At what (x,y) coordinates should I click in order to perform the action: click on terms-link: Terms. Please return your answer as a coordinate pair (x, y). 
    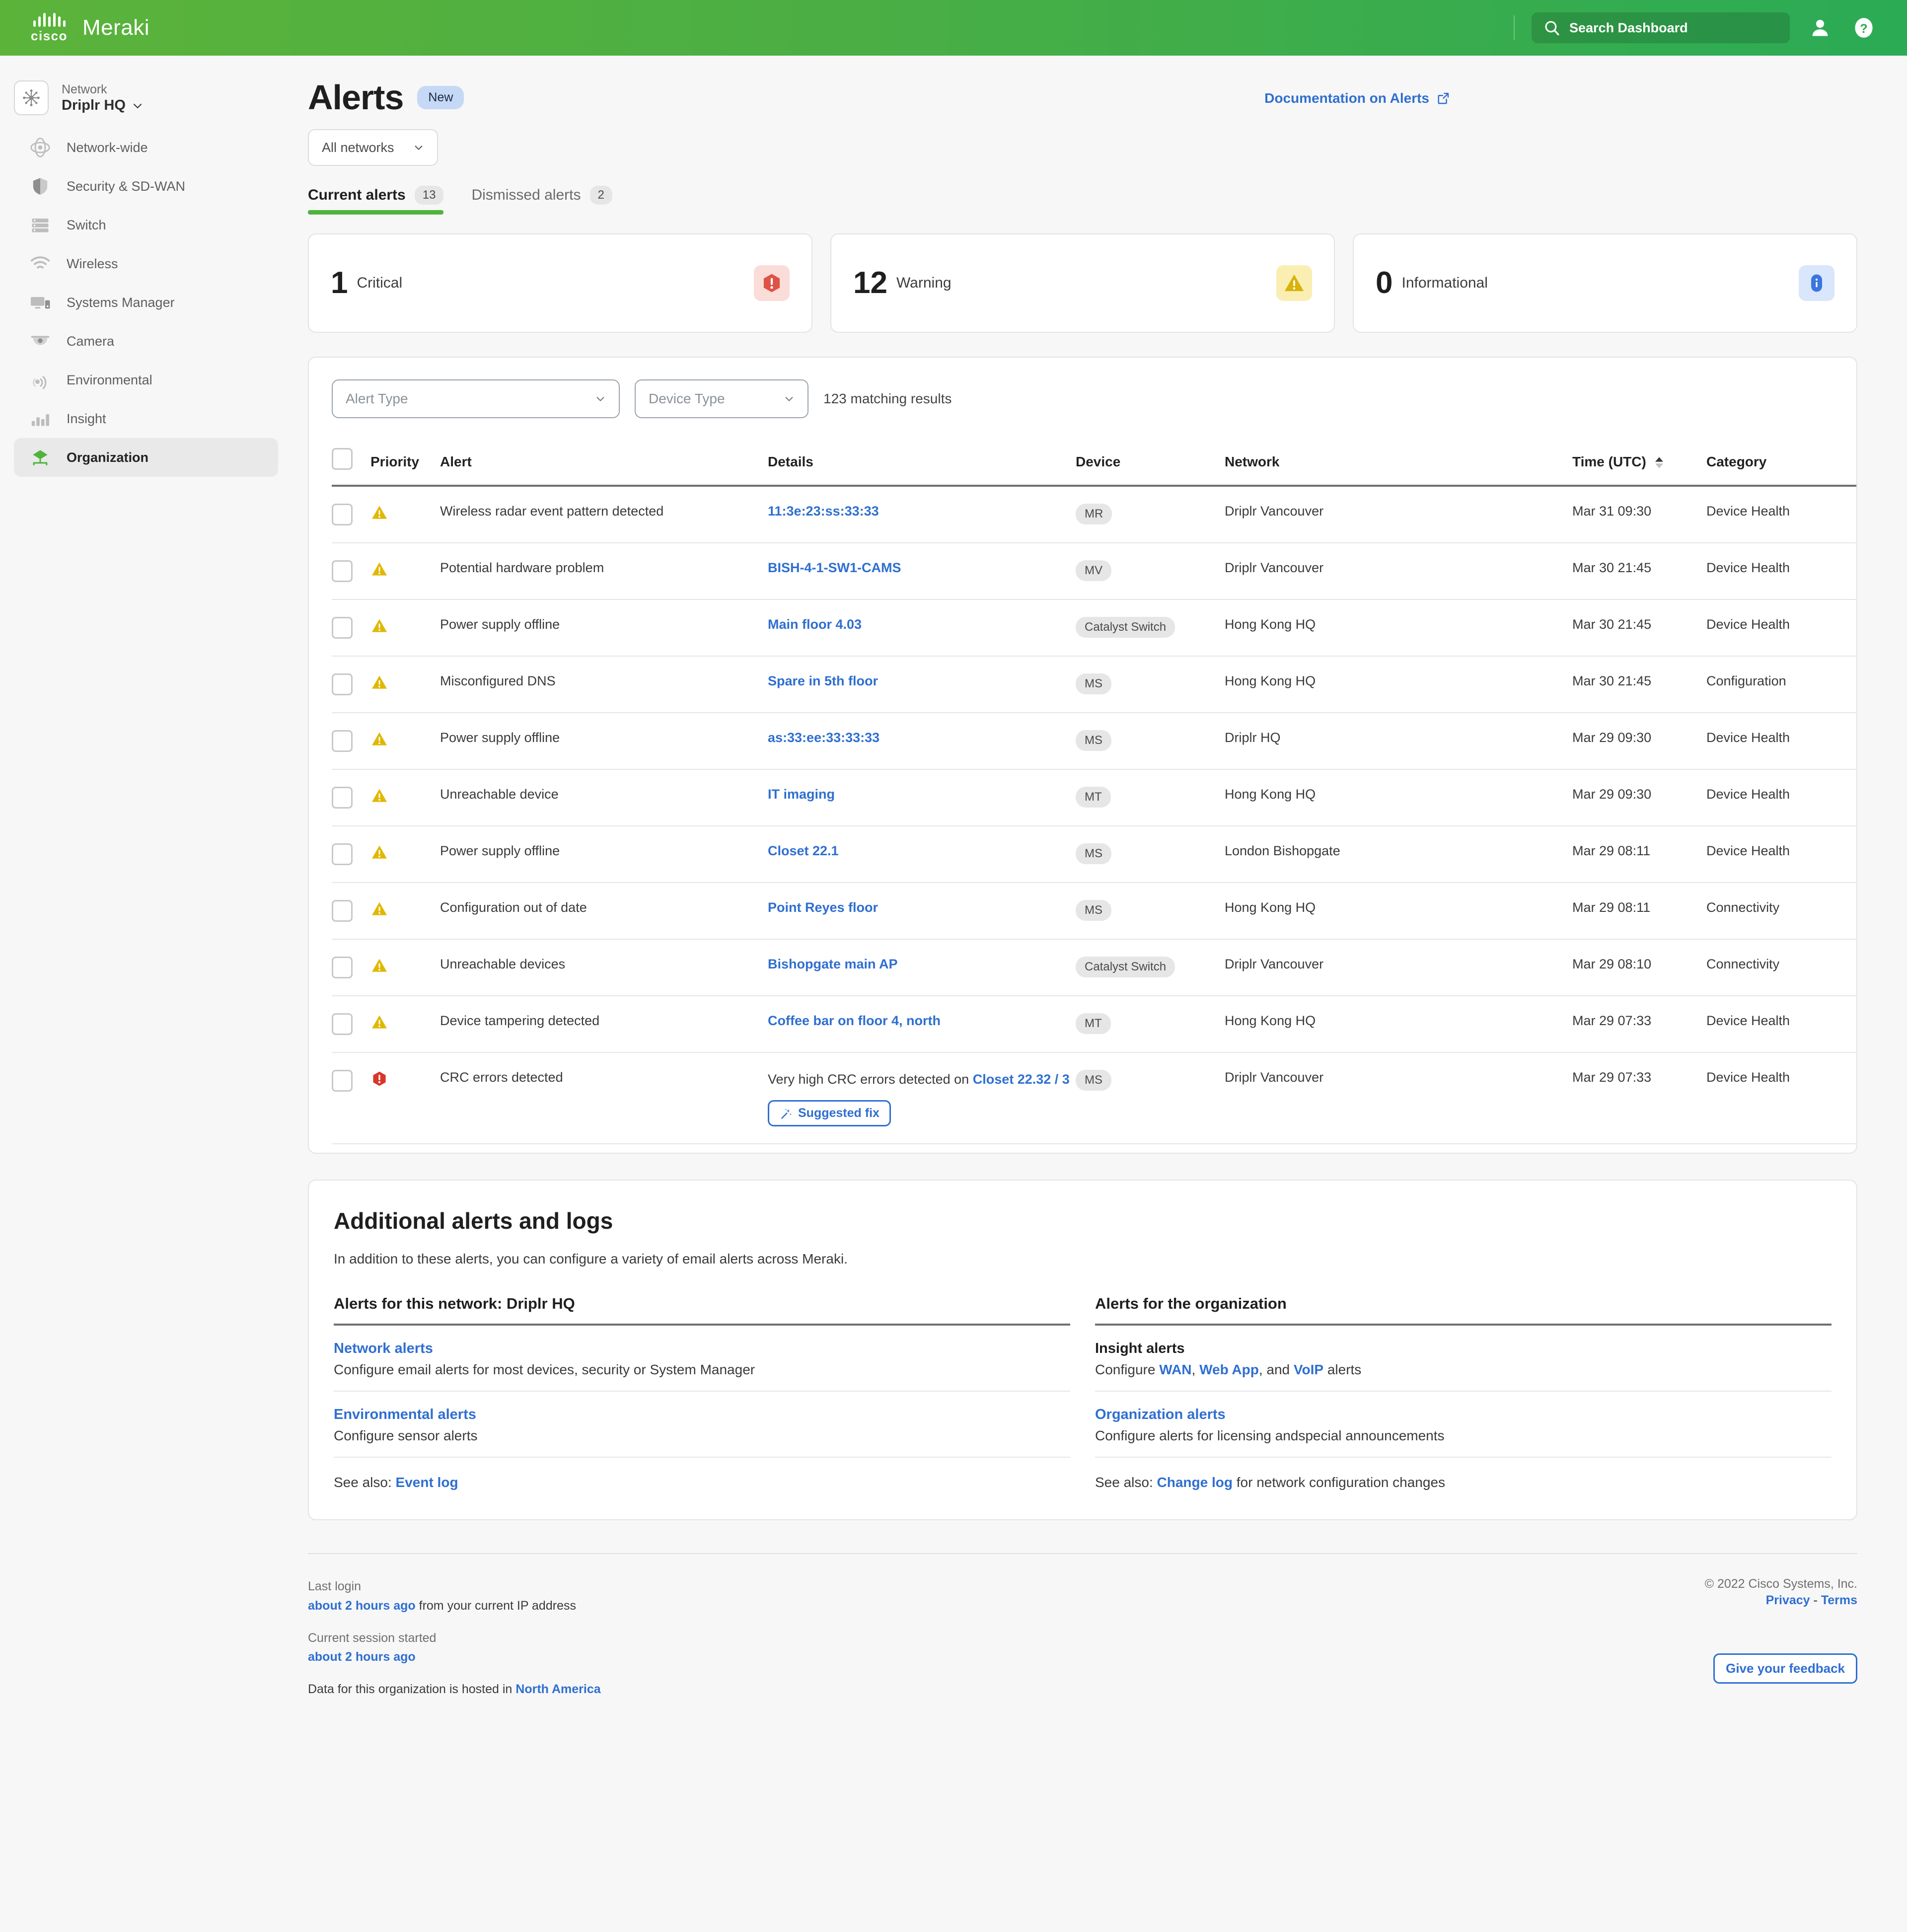
    Looking at the image, I should click on (1839, 1600).